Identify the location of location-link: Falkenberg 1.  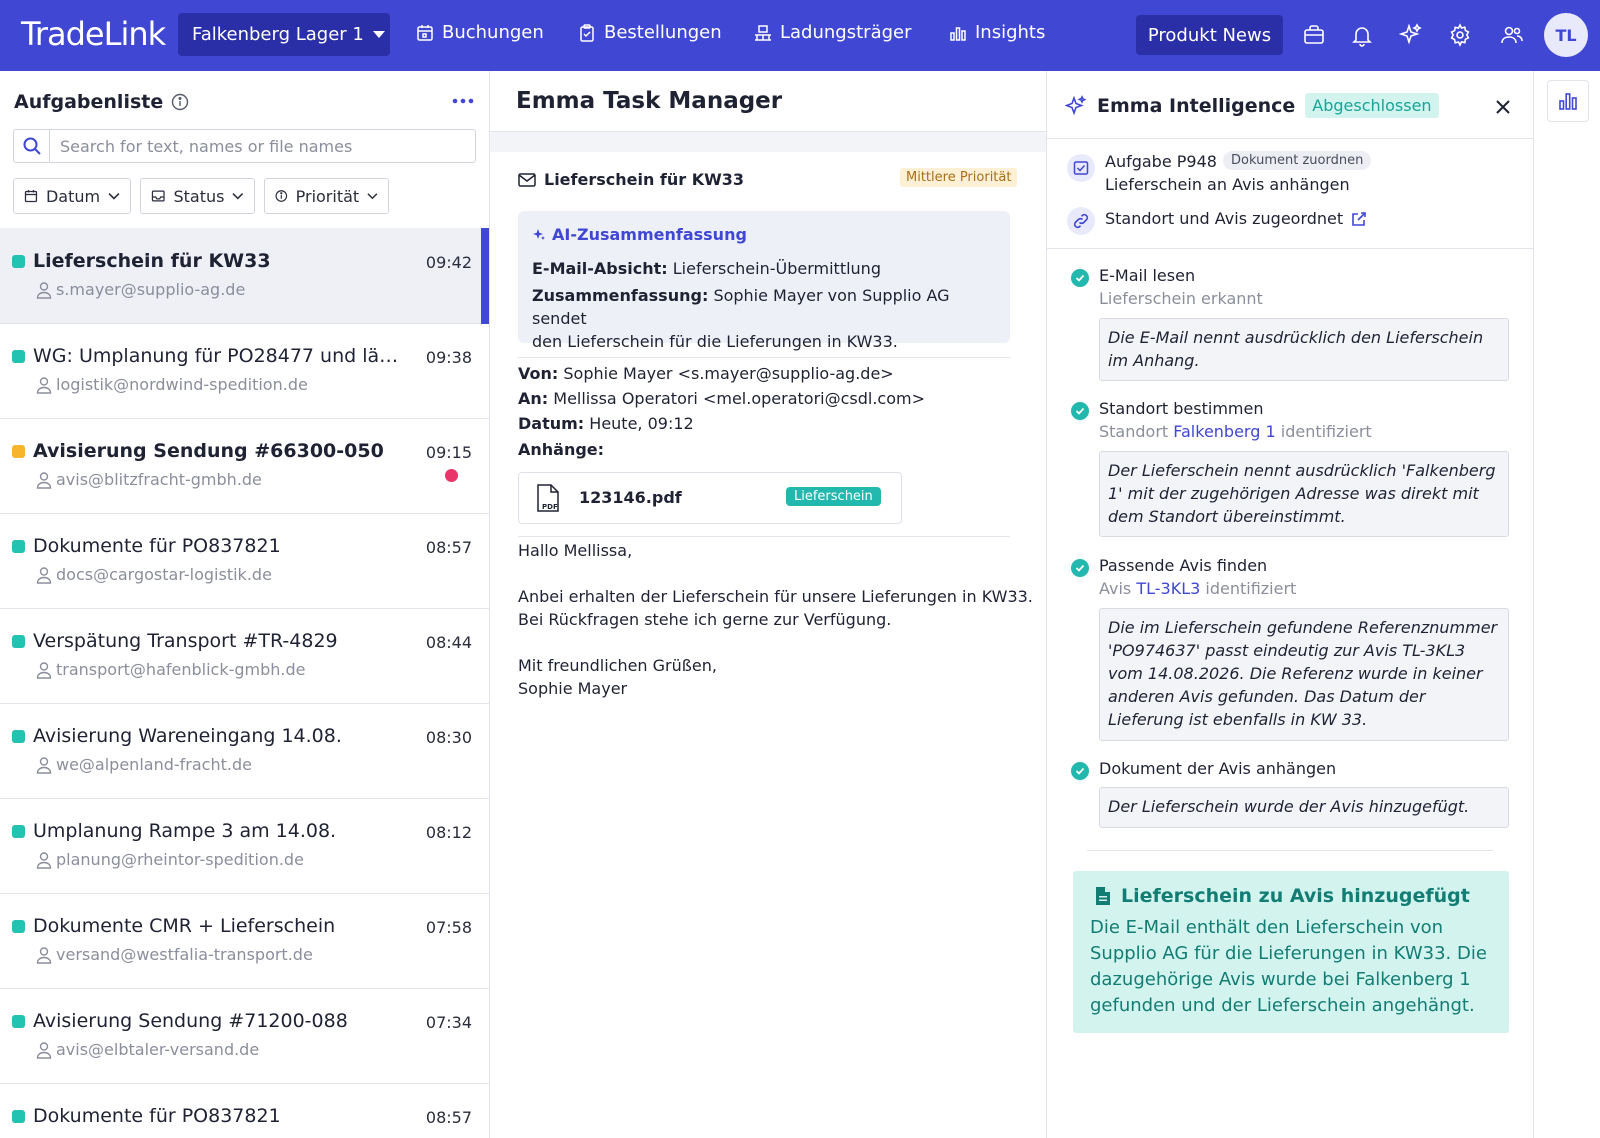
(1224, 431).